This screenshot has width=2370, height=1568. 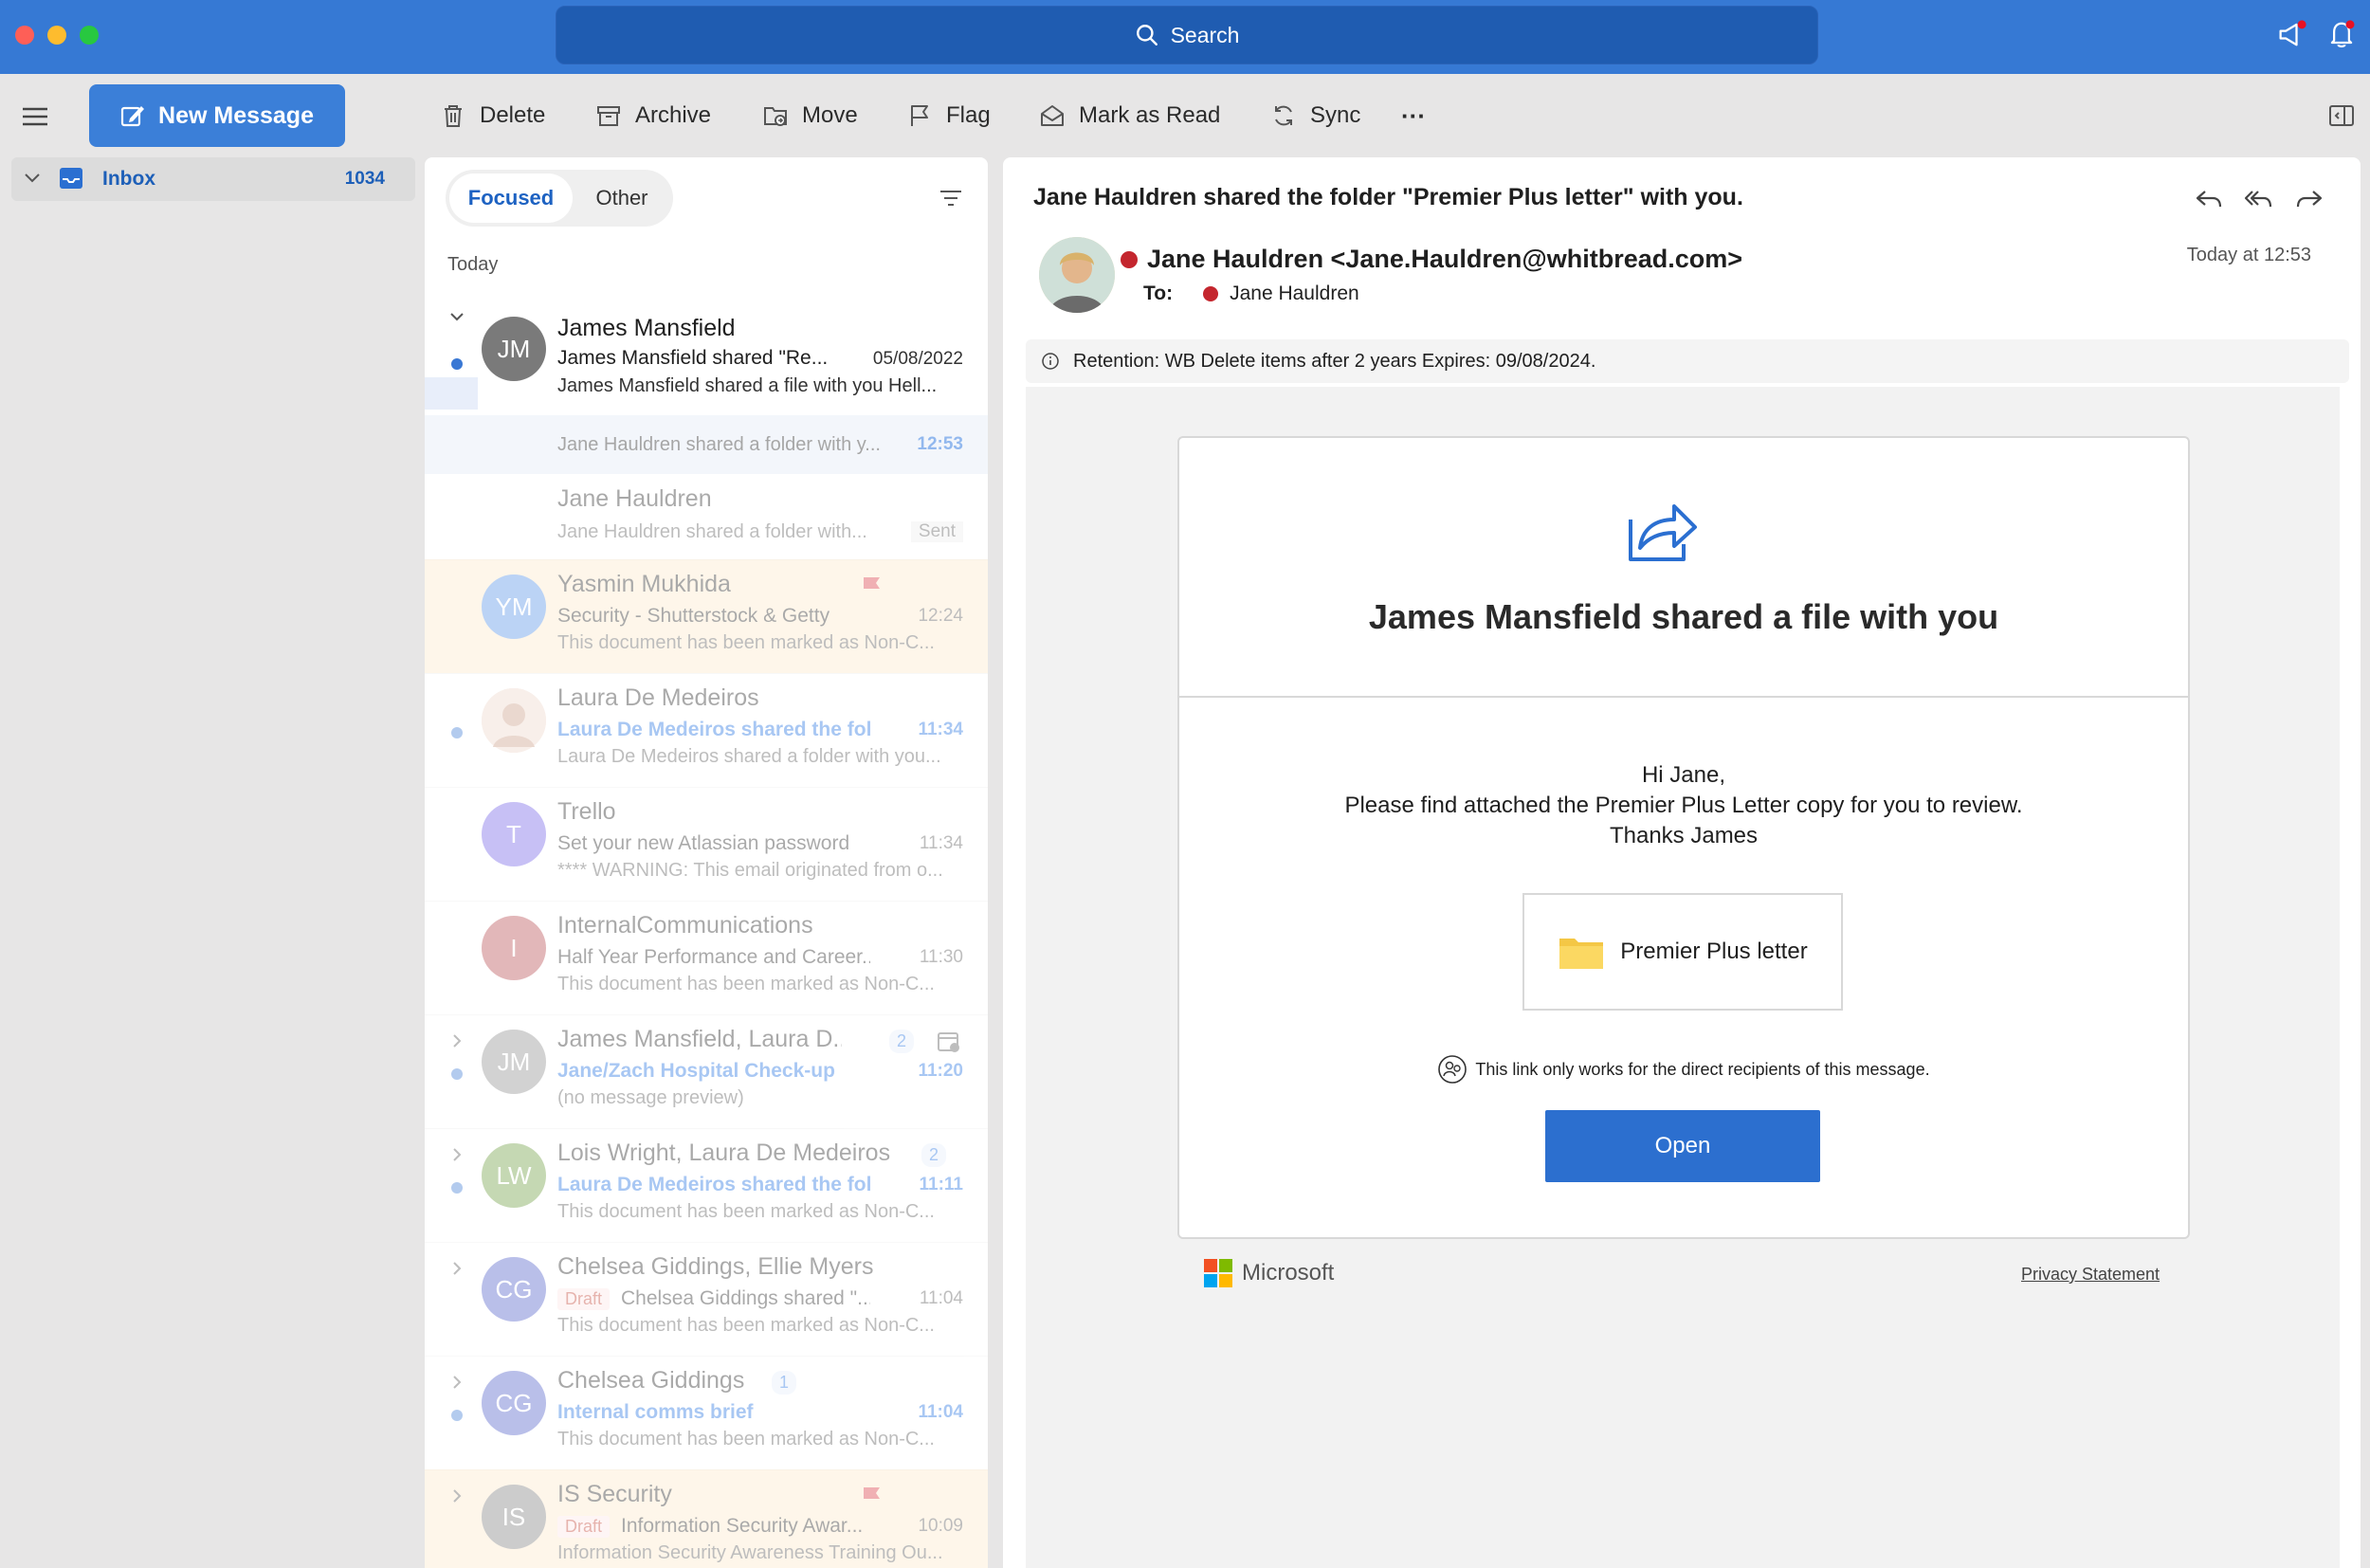 I want to click on avatar, so click(x=514, y=720).